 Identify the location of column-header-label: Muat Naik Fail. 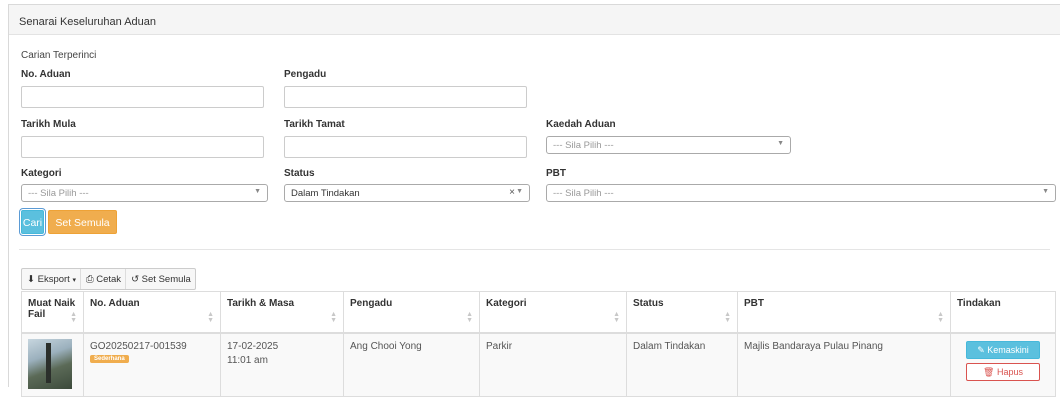
(52, 309).